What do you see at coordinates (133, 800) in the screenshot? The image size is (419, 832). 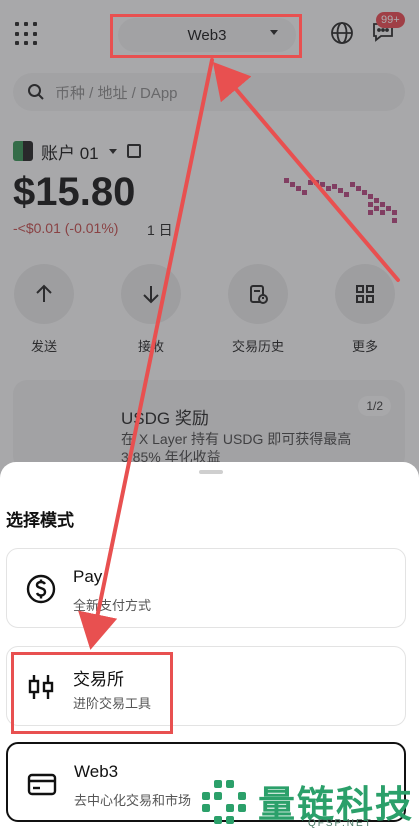 I see `option-web3-subtitle: 去中心化交易和市场` at bounding box center [133, 800].